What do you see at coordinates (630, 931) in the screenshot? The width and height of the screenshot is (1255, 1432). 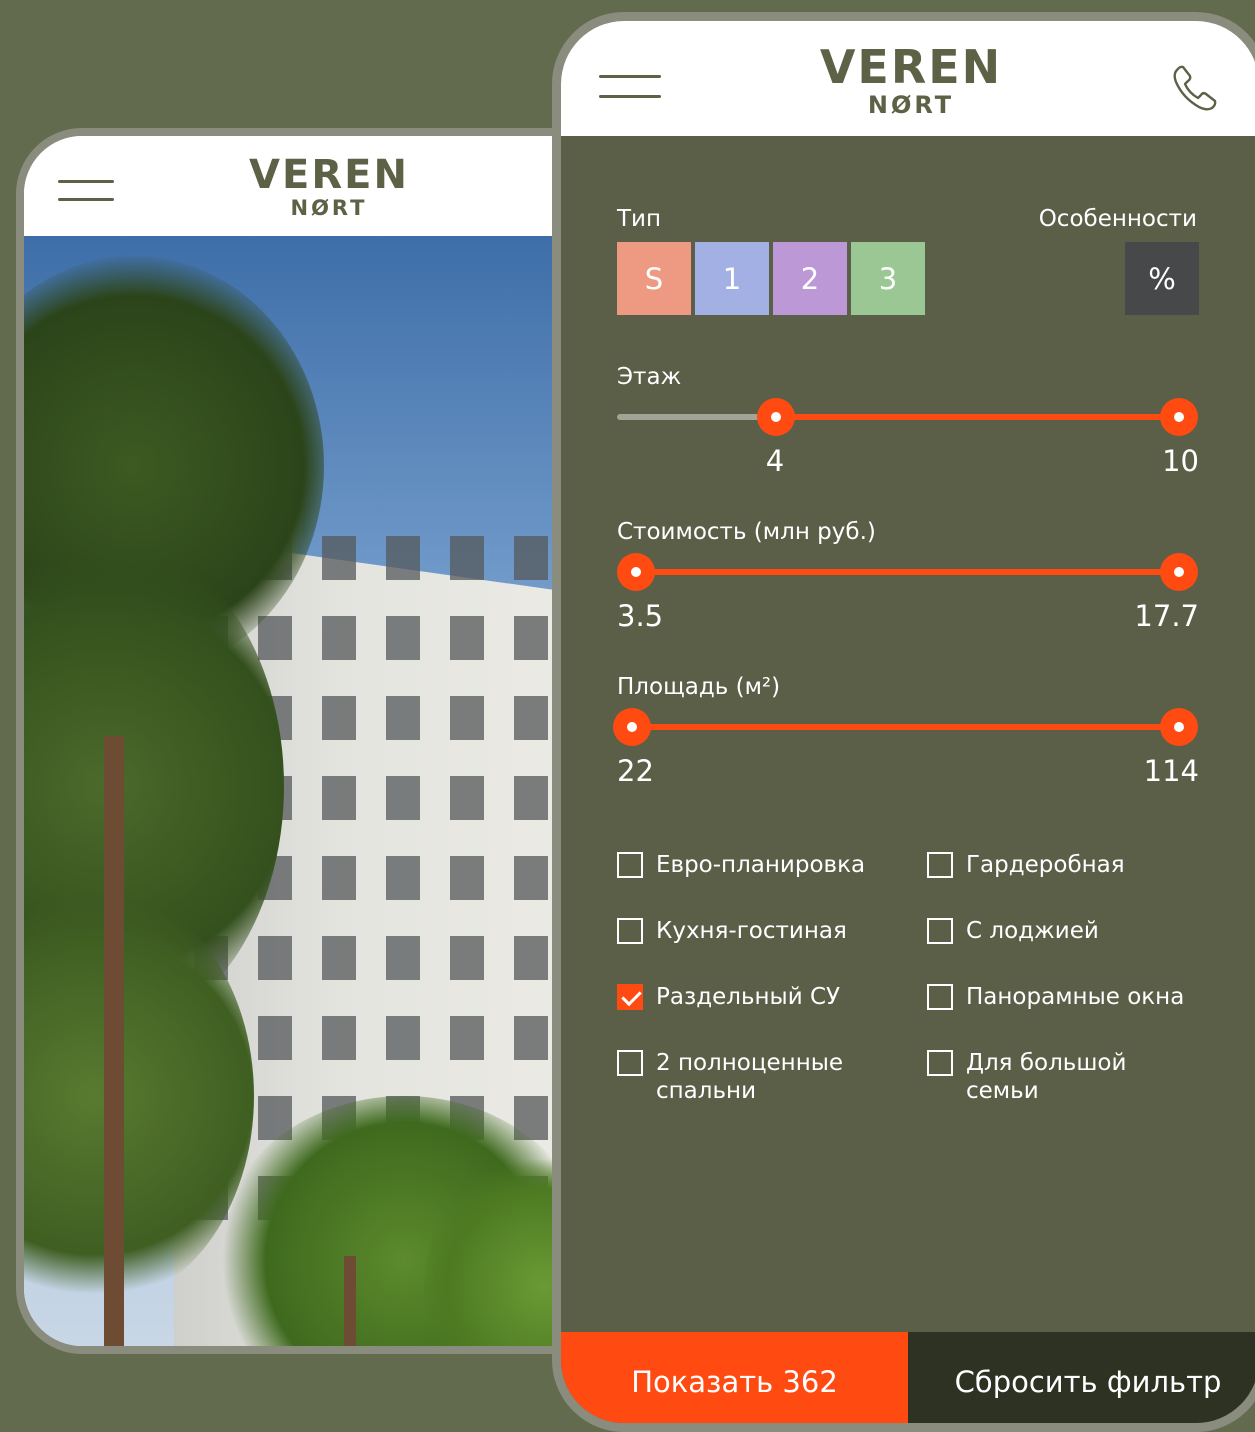 I see `checkbox-kitchen-living` at bounding box center [630, 931].